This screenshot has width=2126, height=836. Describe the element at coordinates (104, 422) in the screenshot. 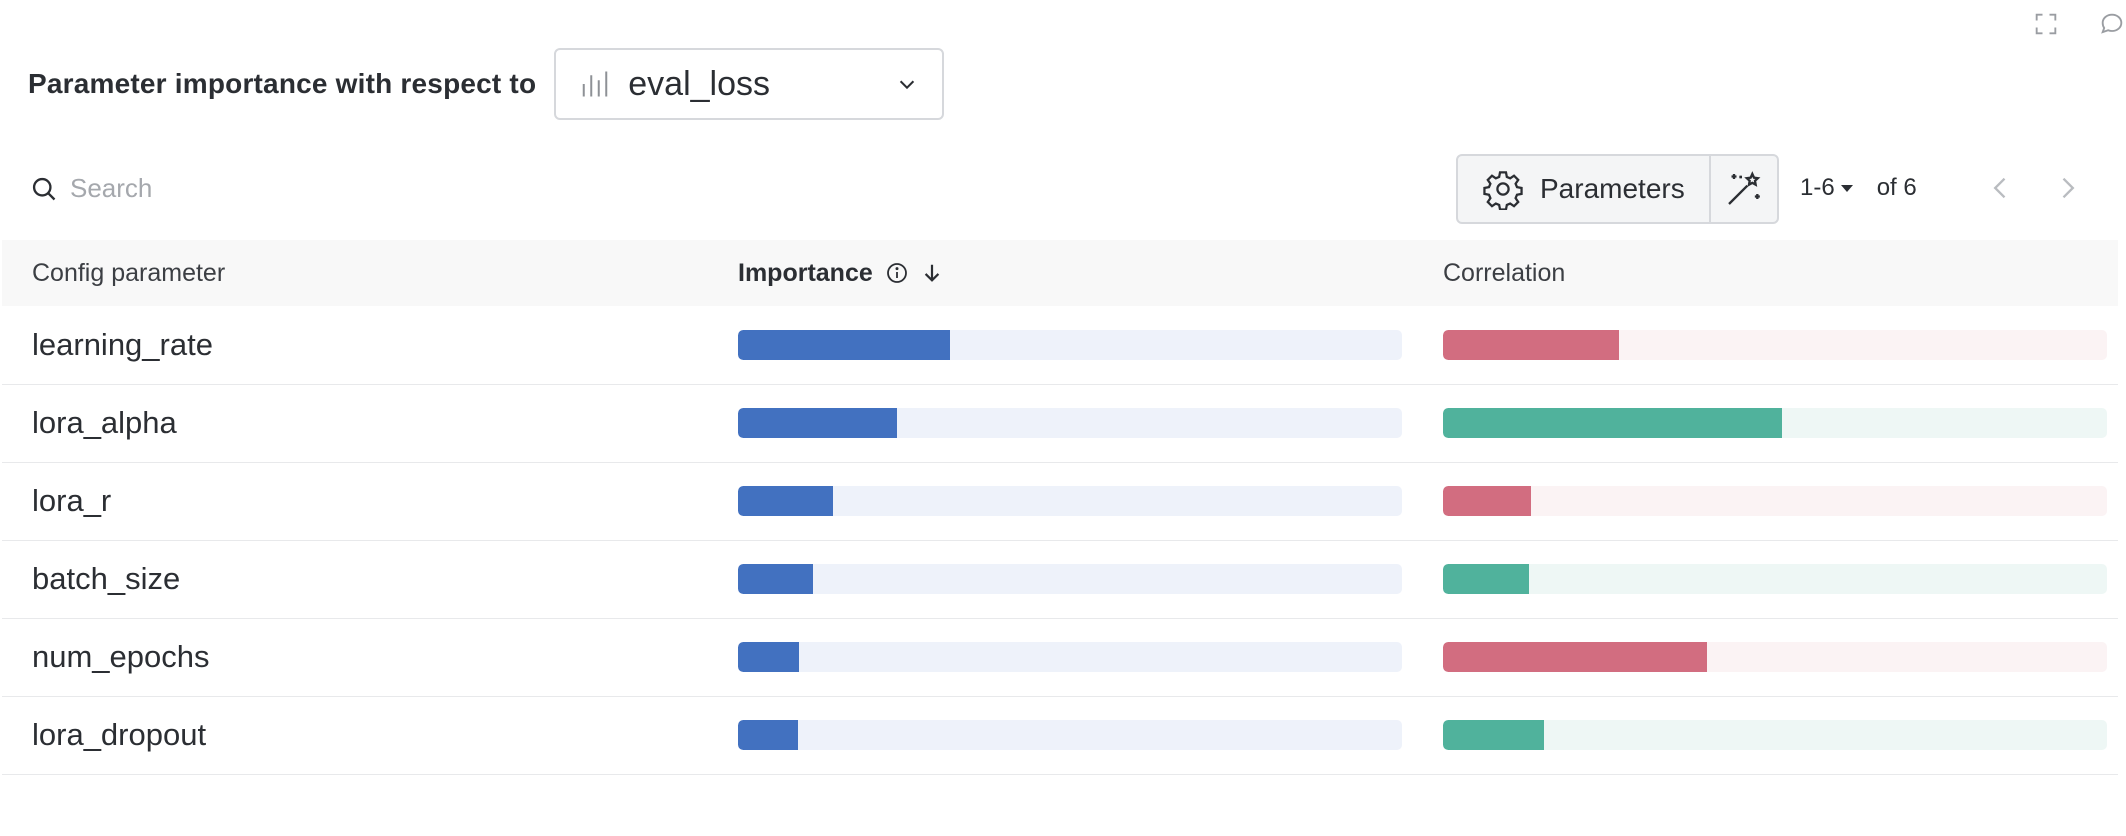

I see `parameter-name: lora_alpha` at that location.